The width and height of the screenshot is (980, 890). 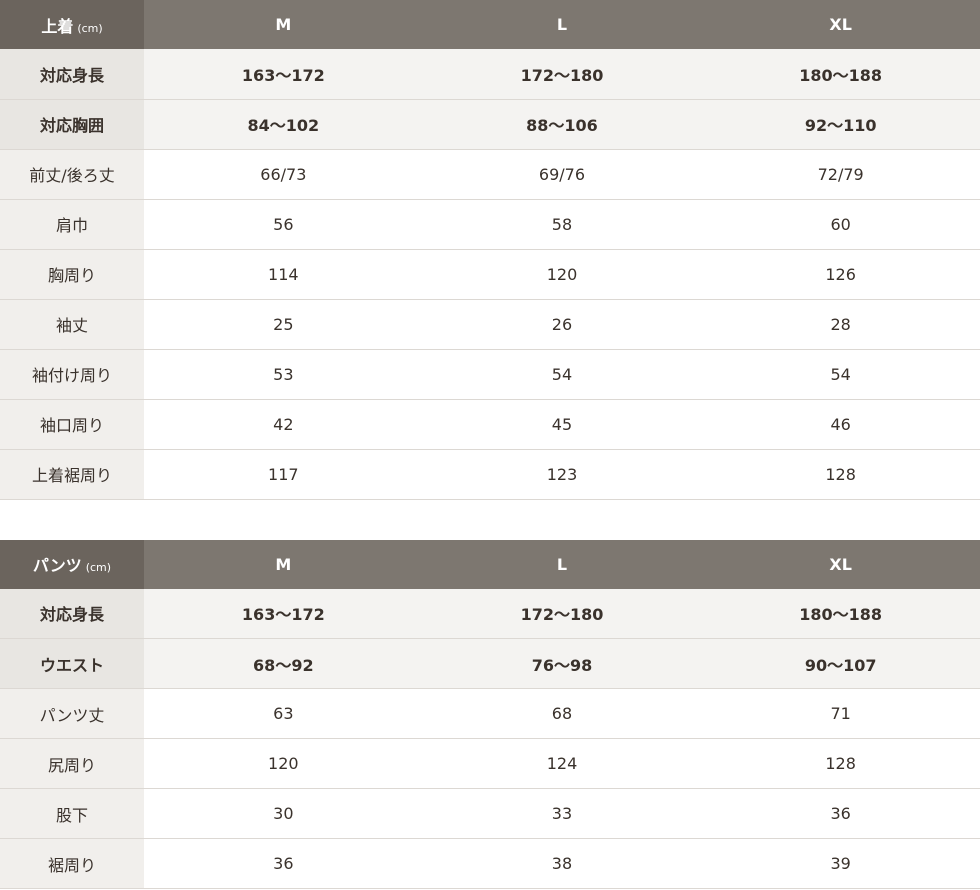 What do you see at coordinates (562, 374) in the screenshot?
I see `cell-l: 54` at bounding box center [562, 374].